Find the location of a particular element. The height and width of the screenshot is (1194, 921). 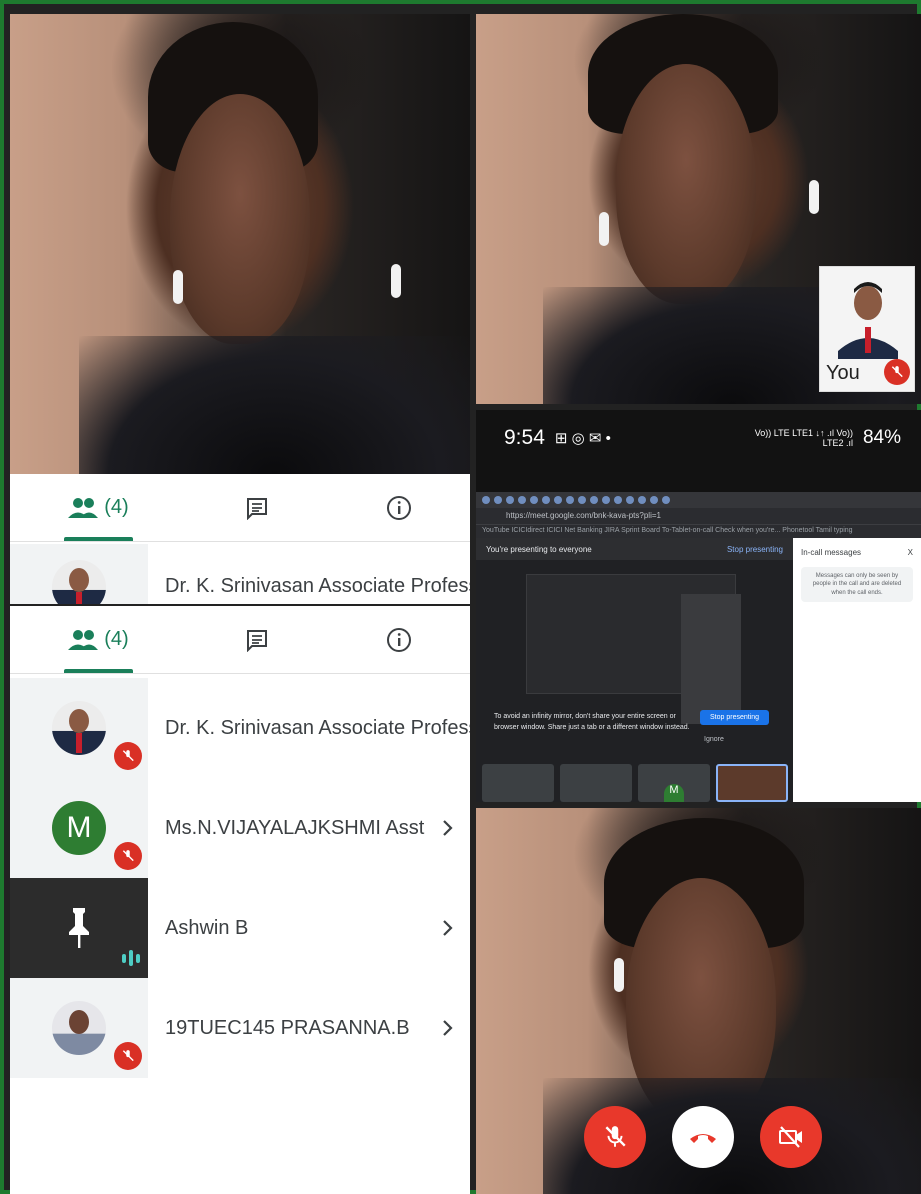

self-view-tile: You is located at coordinates (867, 329).